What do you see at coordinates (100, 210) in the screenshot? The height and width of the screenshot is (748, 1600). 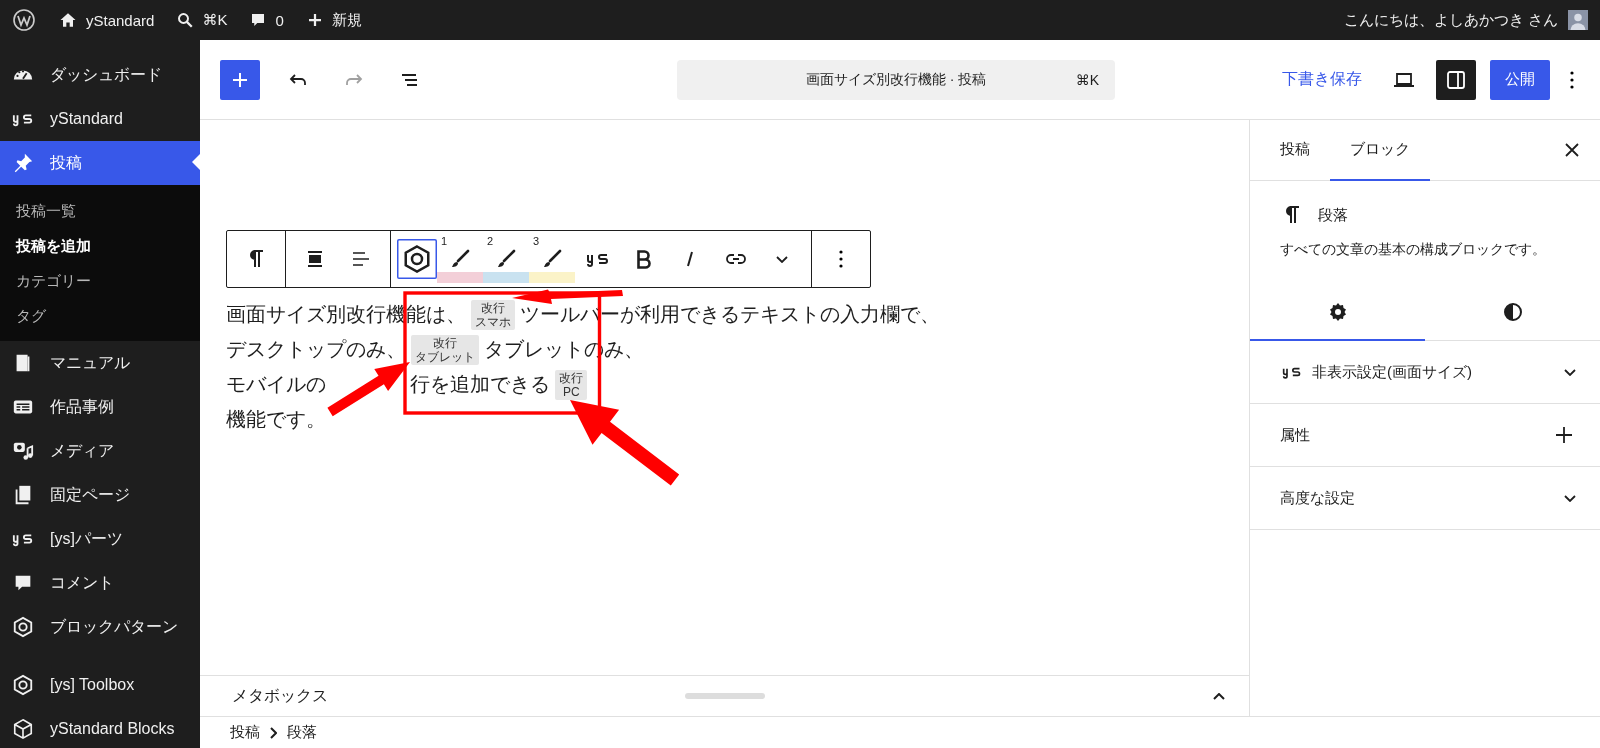 I see `submenu-item: 投稿一覧` at bounding box center [100, 210].